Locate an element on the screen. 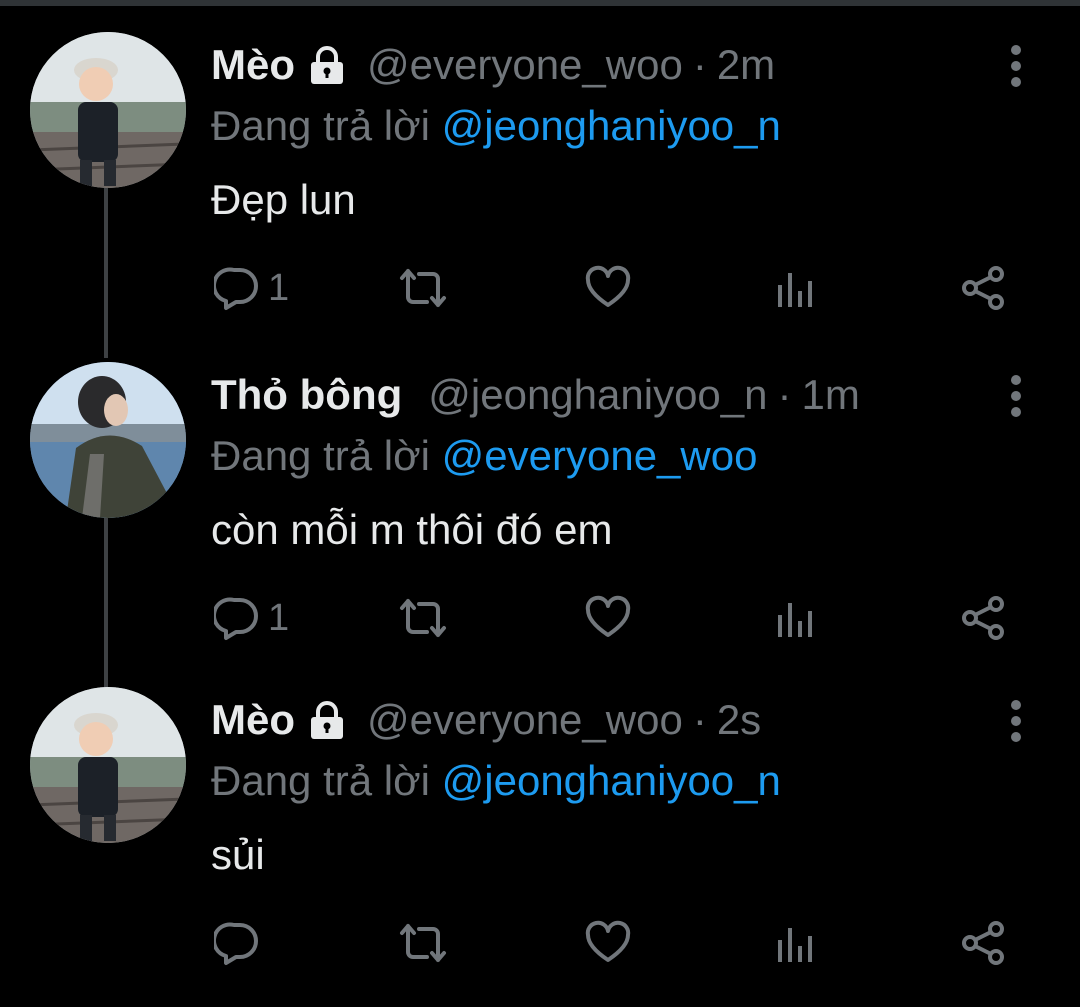 The width and height of the screenshot is (1080, 1007). timestamp: 1m is located at coordinates (831, 395).